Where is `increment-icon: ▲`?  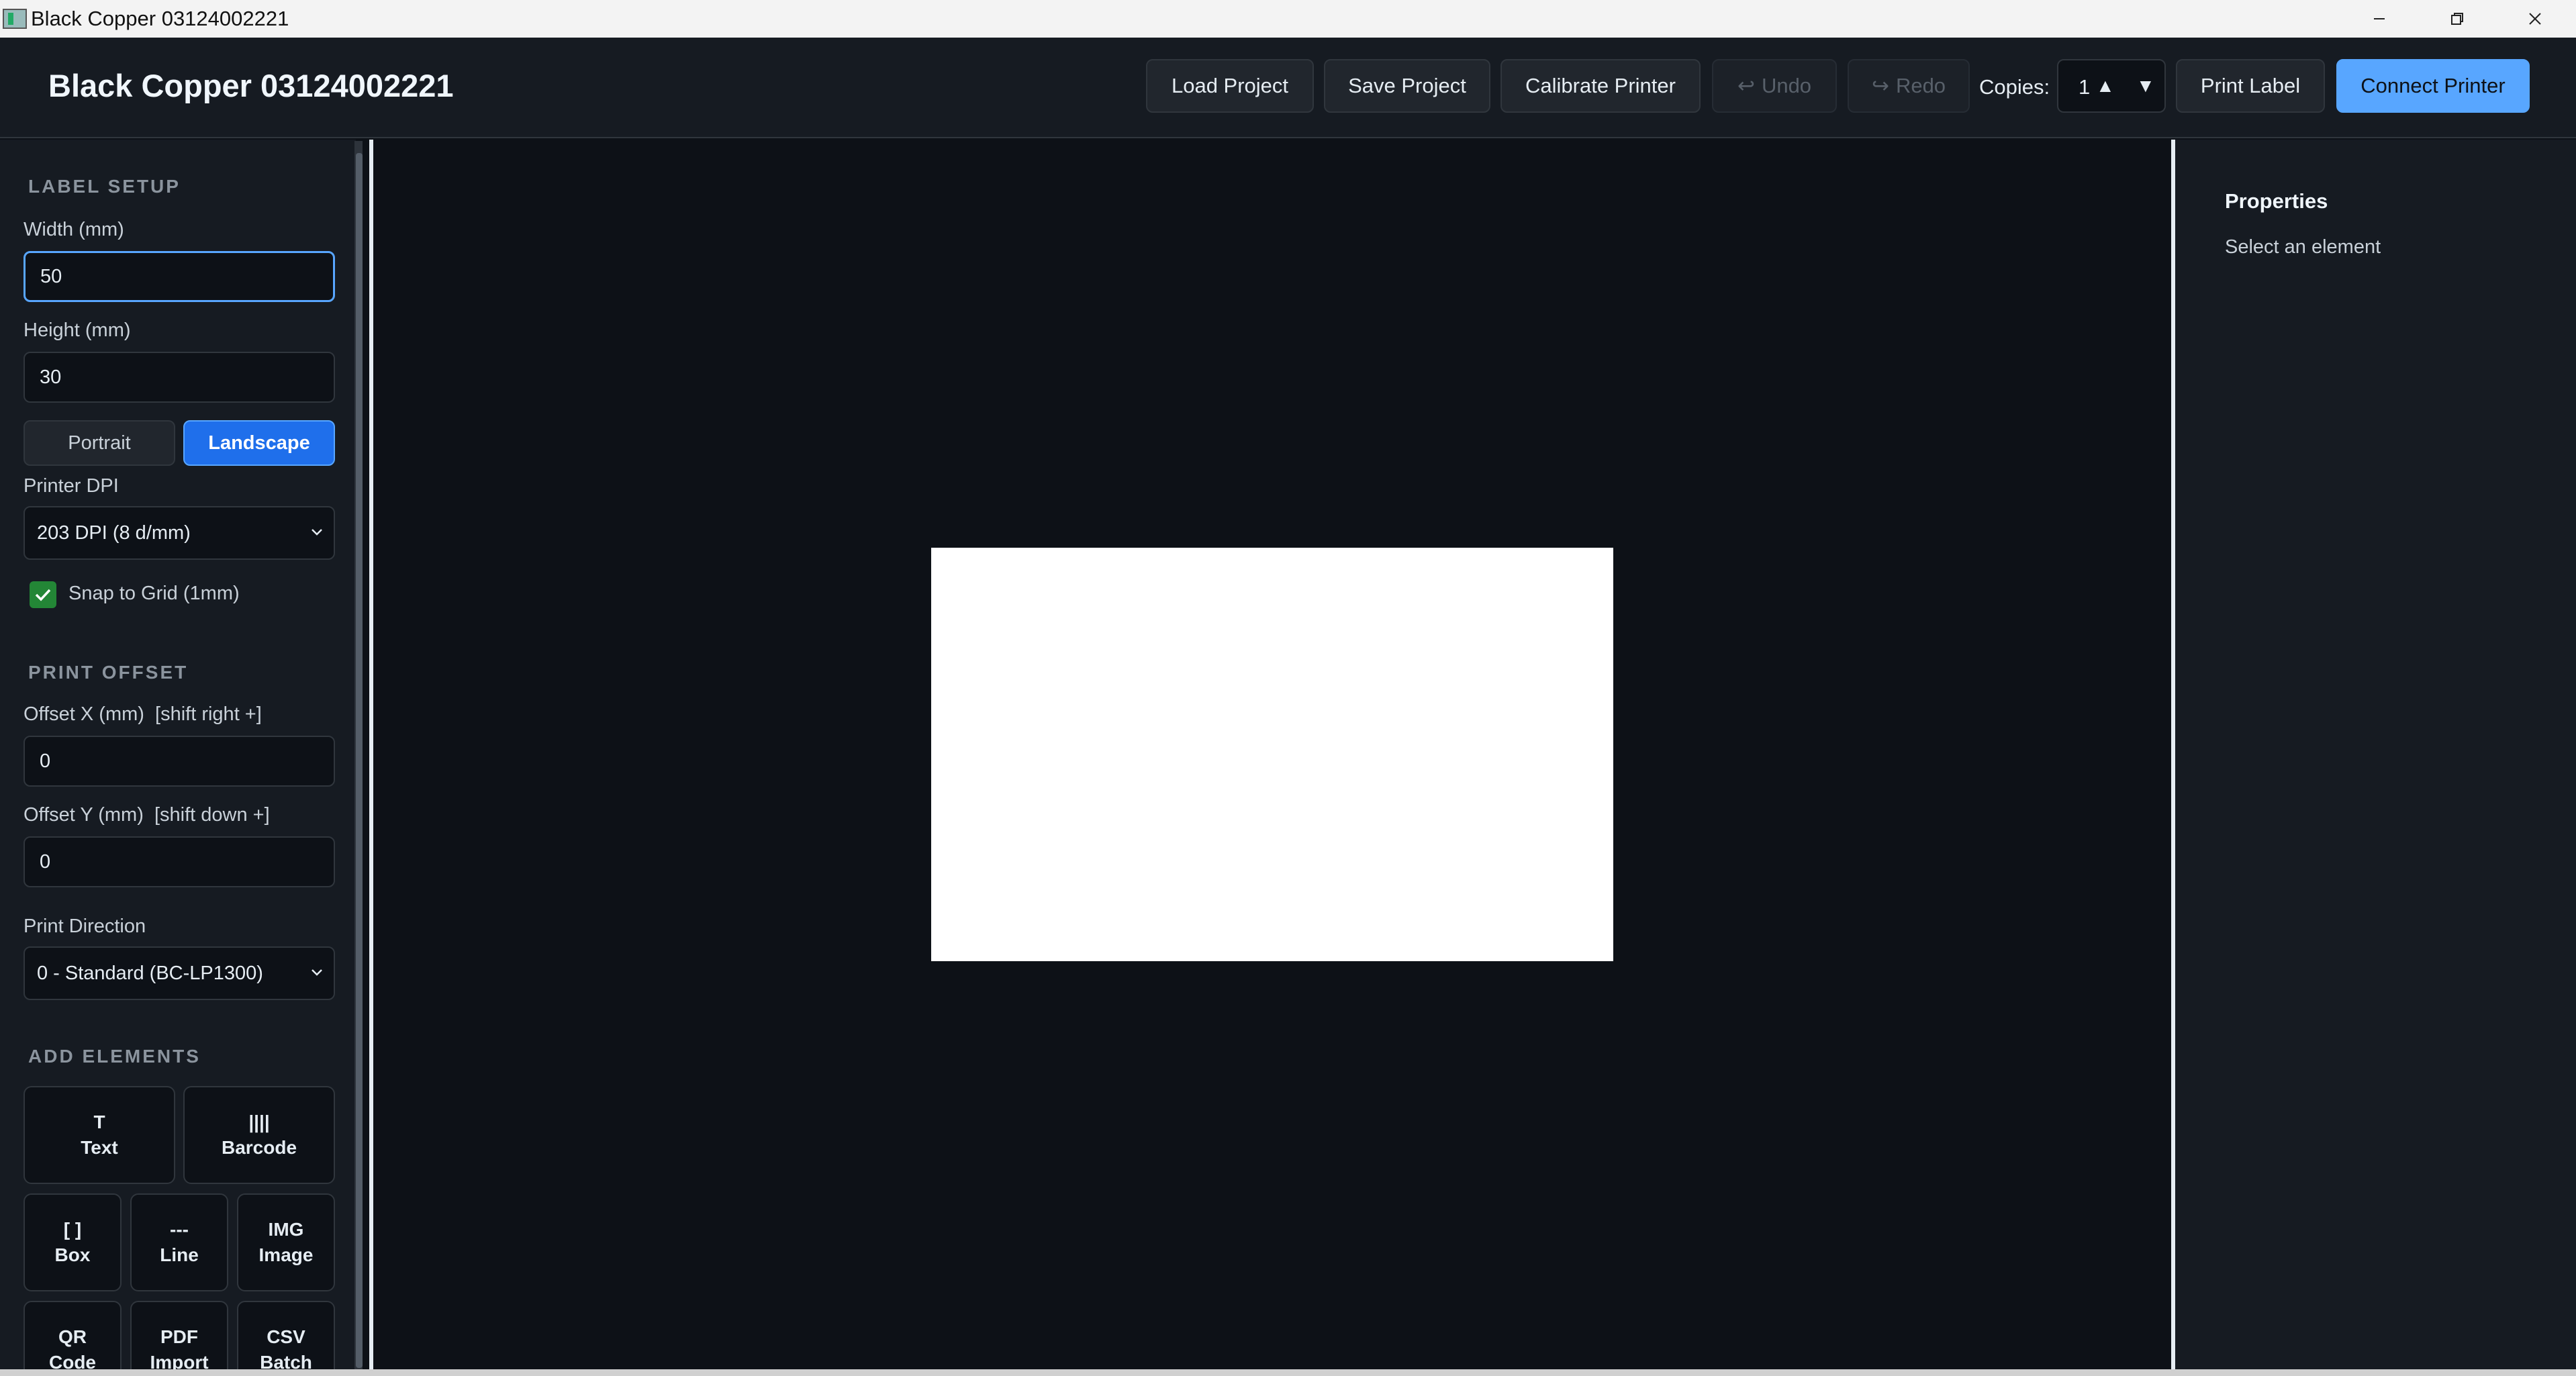 increment-icon: ▲ is located at coordinates (2105, 86).